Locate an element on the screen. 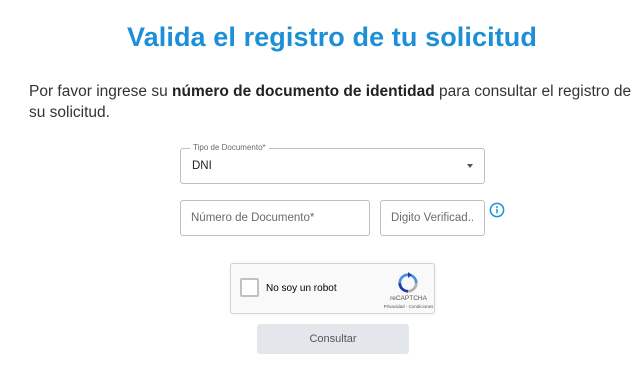 This screenshot has height=376, width=640. consultar-button: Consultar is located at coordinates (333, 339).